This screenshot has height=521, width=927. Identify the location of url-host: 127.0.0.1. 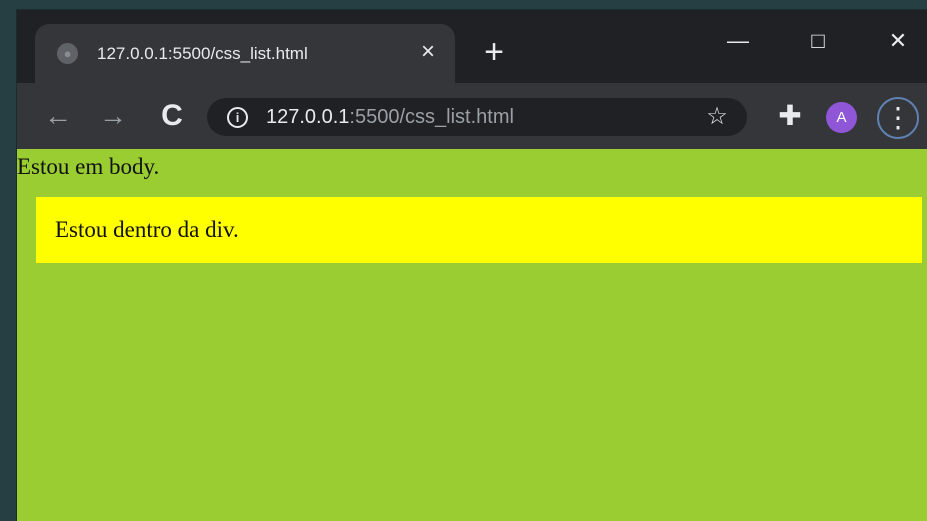
(308, 116).